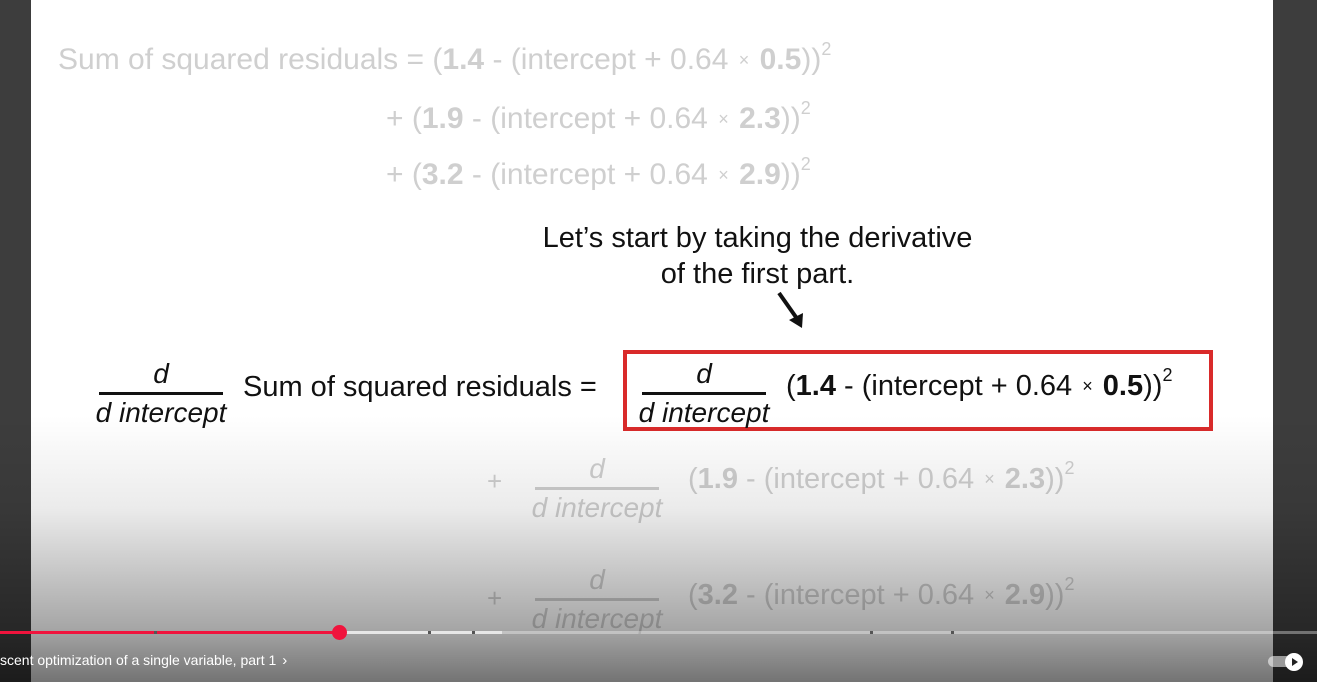  Describe the element at coordinates (597, 488) in the screenshot. I see `derivative-operator-term-2: d d intercept` at that location.